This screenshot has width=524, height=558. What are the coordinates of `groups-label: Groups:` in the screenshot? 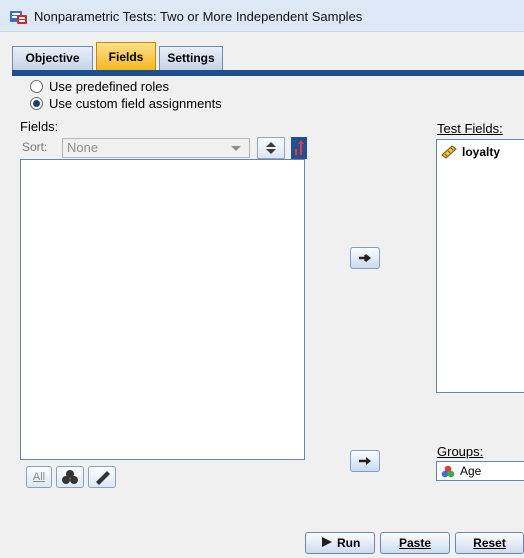 It's located at (460, 451).